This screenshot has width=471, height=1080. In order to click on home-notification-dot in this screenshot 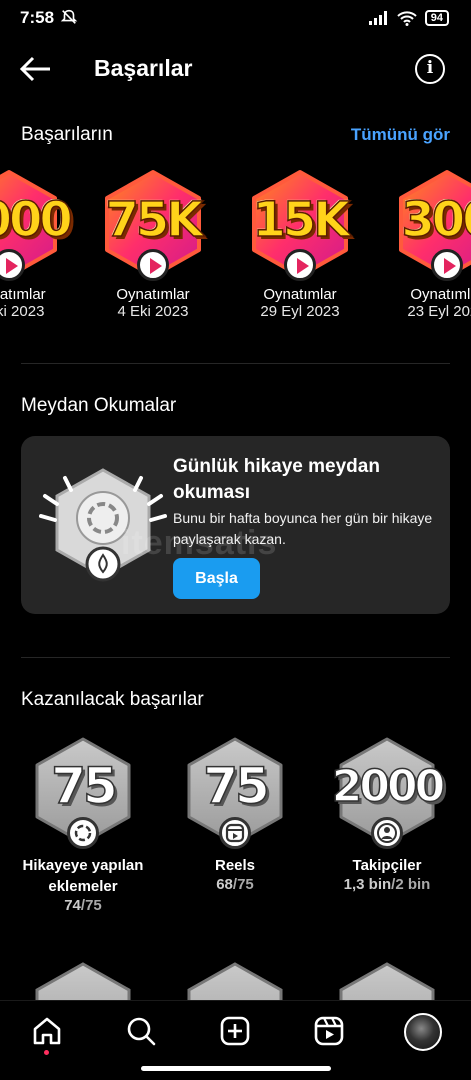, I will do `click(46, 1052)`.